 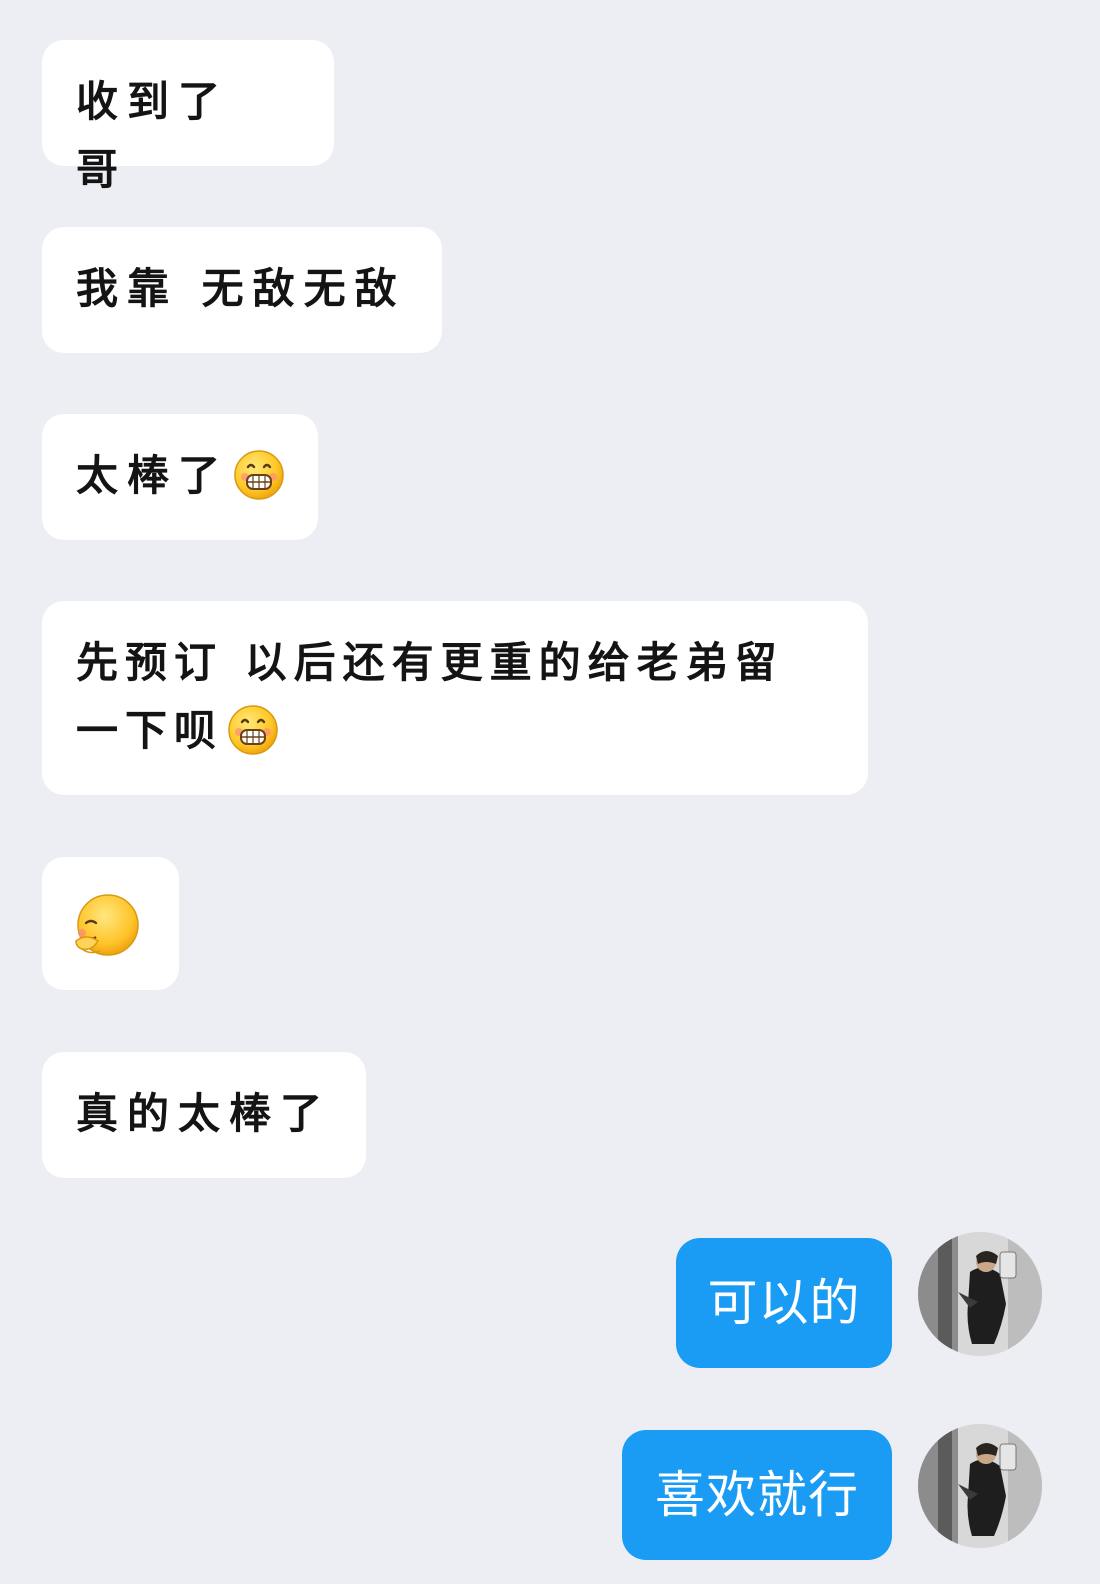 I want to click on incoming-message-bubble: 真的太棒了, so click(x=204, y=1115).